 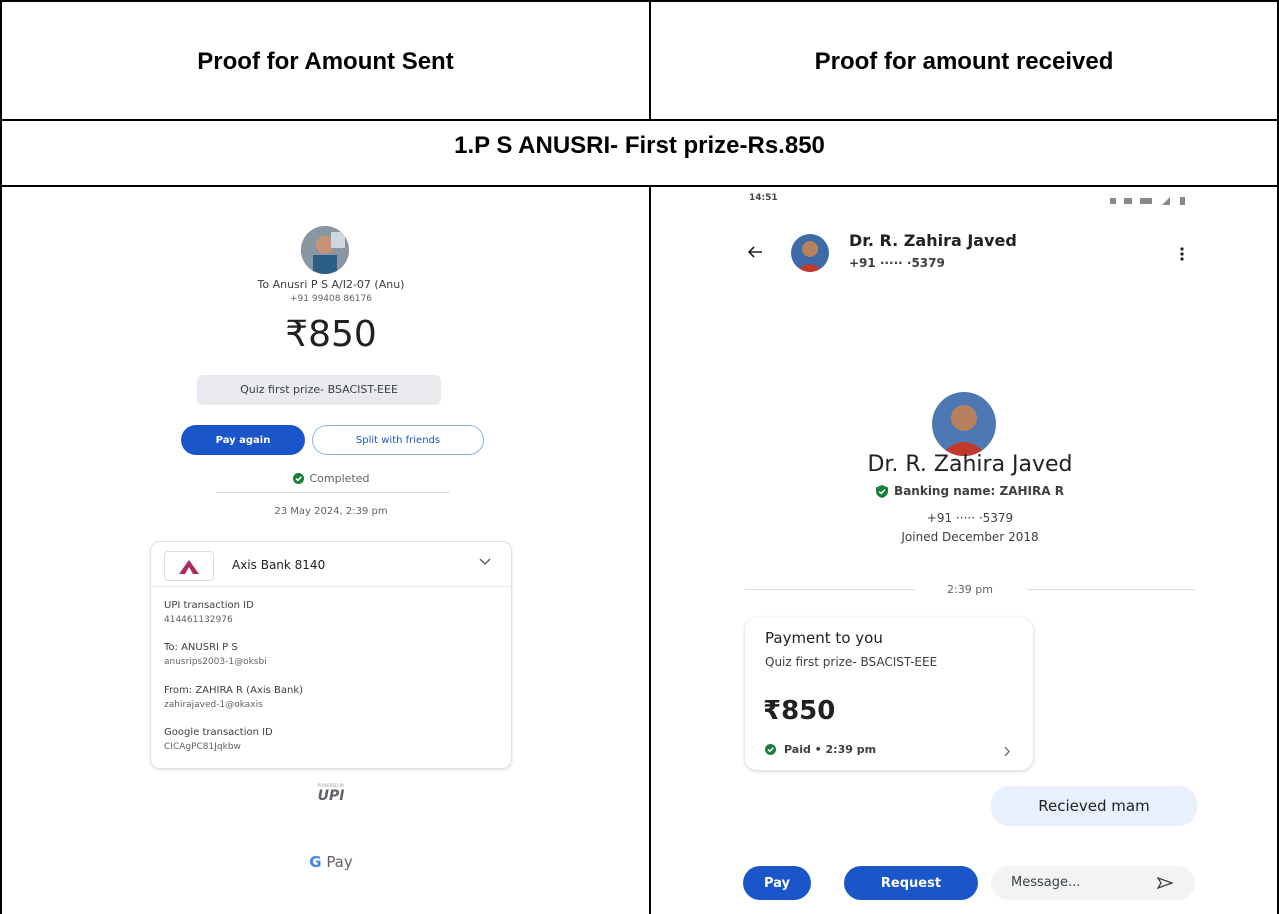 What do you see at coordinates (201, 647) in the screenshot?
I see `to-label: To: ANUSRI P S` at bounding box center [201, 647].